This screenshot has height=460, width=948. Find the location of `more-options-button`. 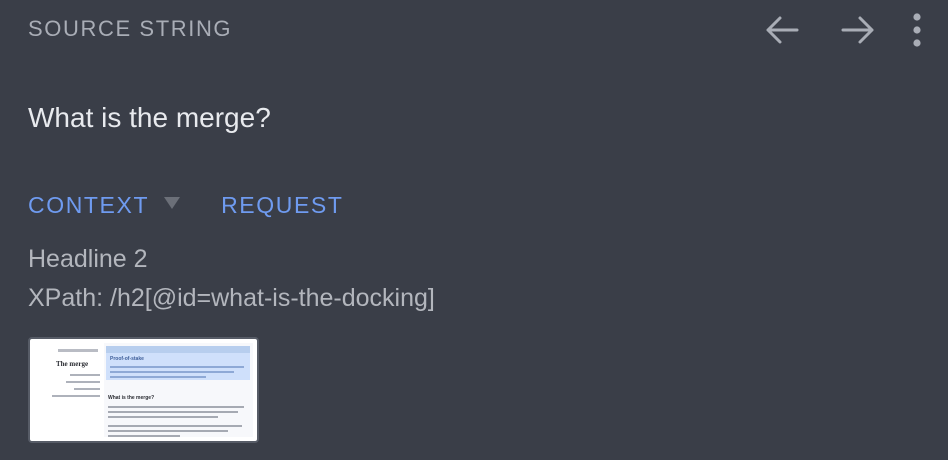

more-options-button is located at coordinates (917, 30).